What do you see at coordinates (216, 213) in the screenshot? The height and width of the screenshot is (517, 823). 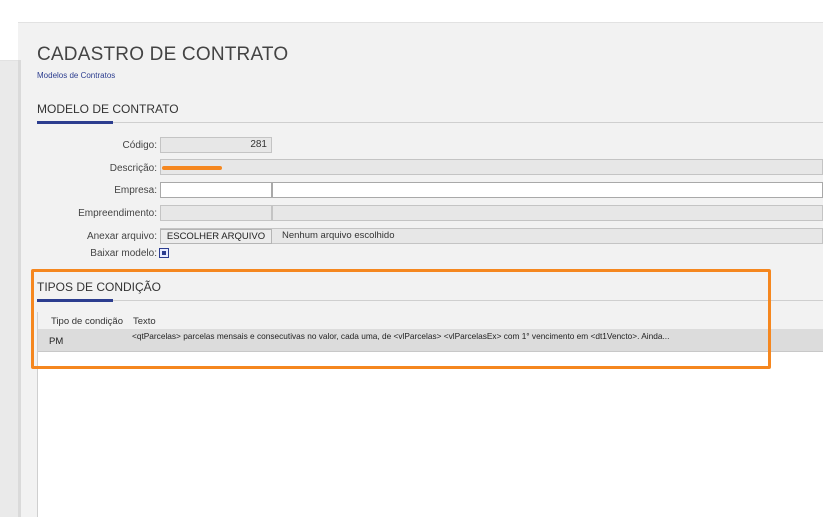 I see `empreendimento-code-field` at bounding box center [216, 213].